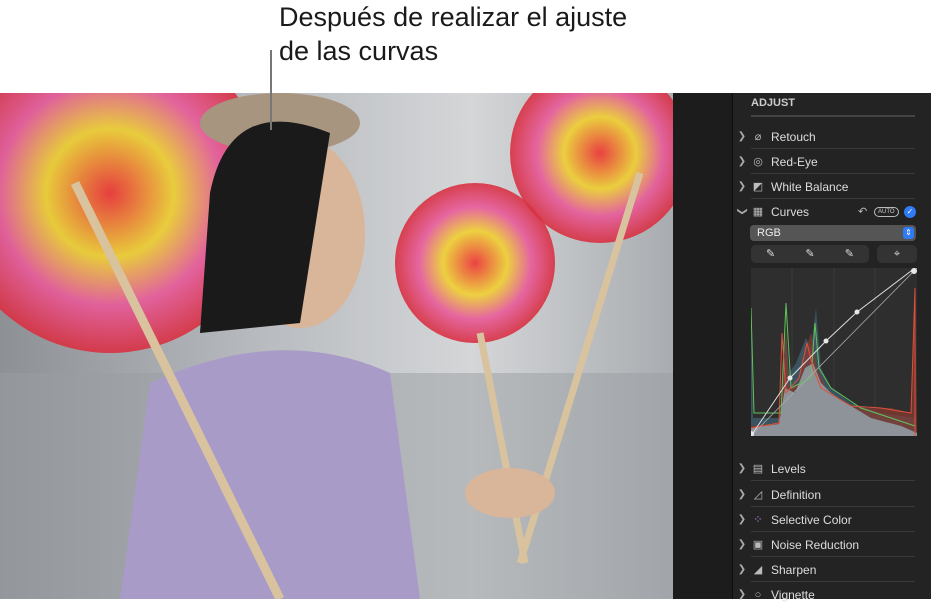  Describe the element at coordinates (793, 136) in the screenshot. I see `item-label: Retouch` at that location.